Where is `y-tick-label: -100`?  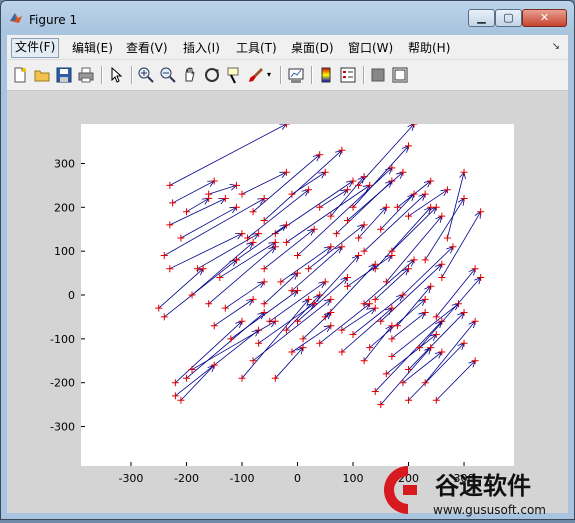 y-tick-label: -100 is located at coordinates (62, 339).